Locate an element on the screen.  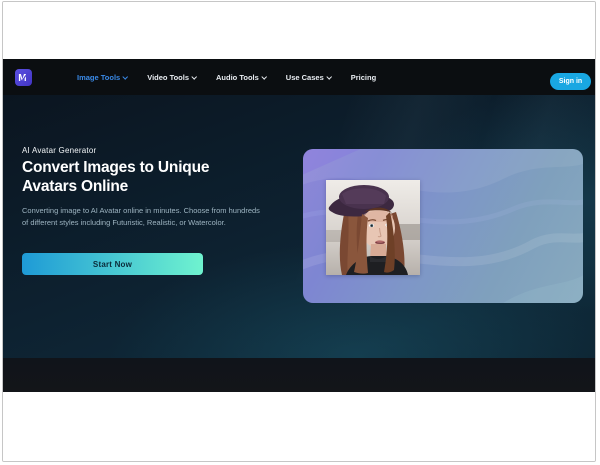
nav-item-label: Image Tools is located at coordinates (99, 77).